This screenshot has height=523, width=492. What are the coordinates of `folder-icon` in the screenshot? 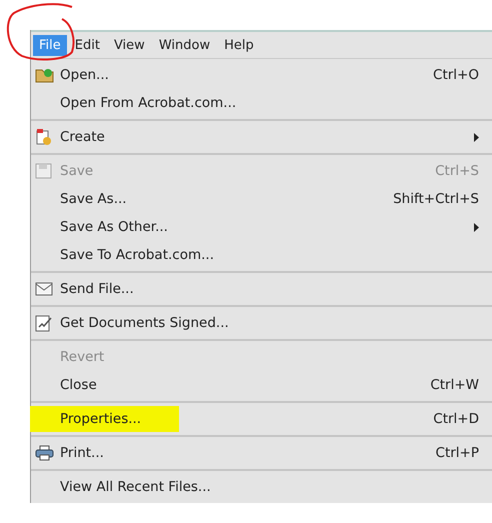 It's located at (45, 75).